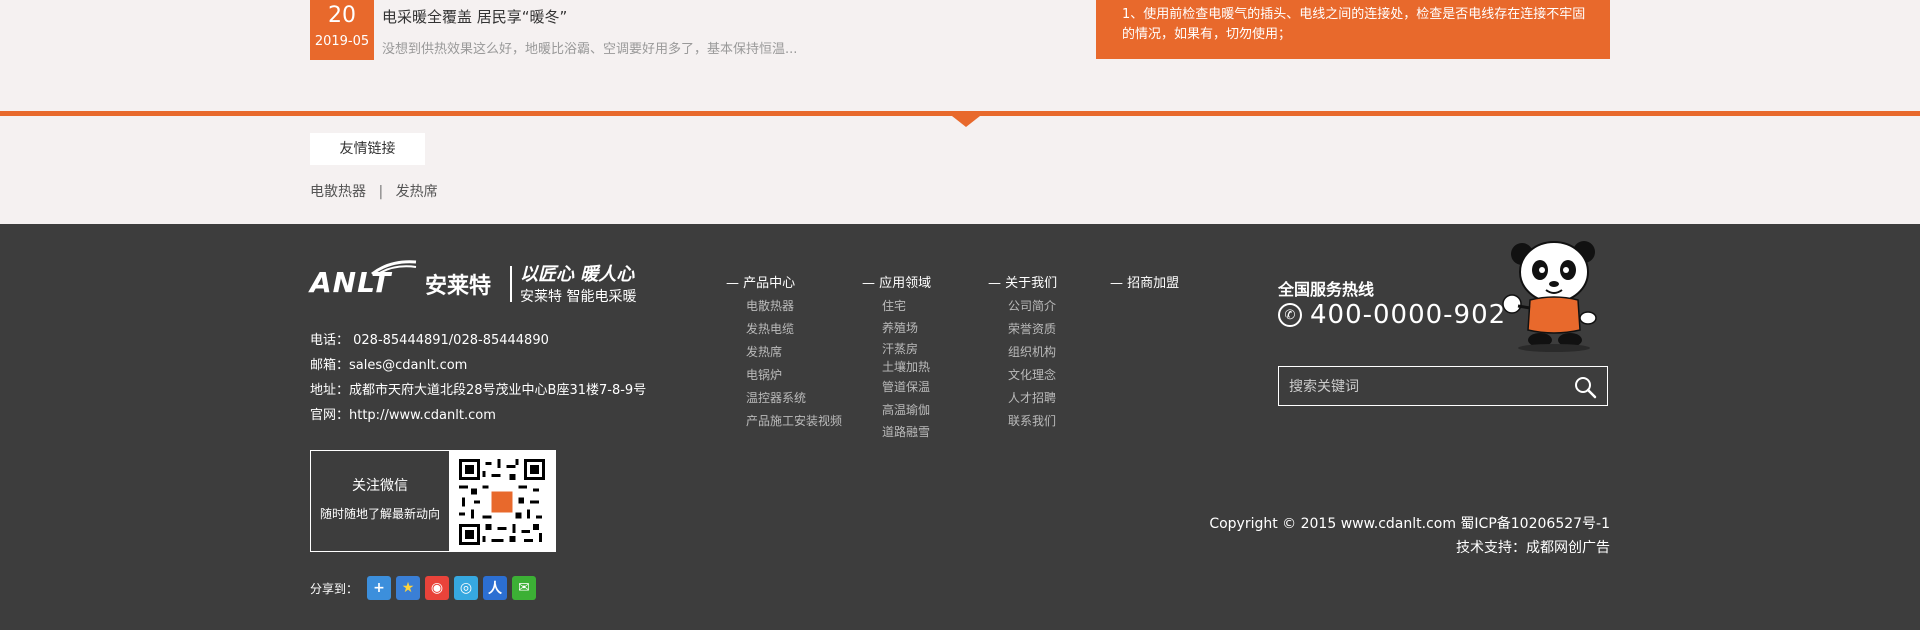 The image size is (1920, 630). I want to click on friend-link: 发热席, so click(417, 192).